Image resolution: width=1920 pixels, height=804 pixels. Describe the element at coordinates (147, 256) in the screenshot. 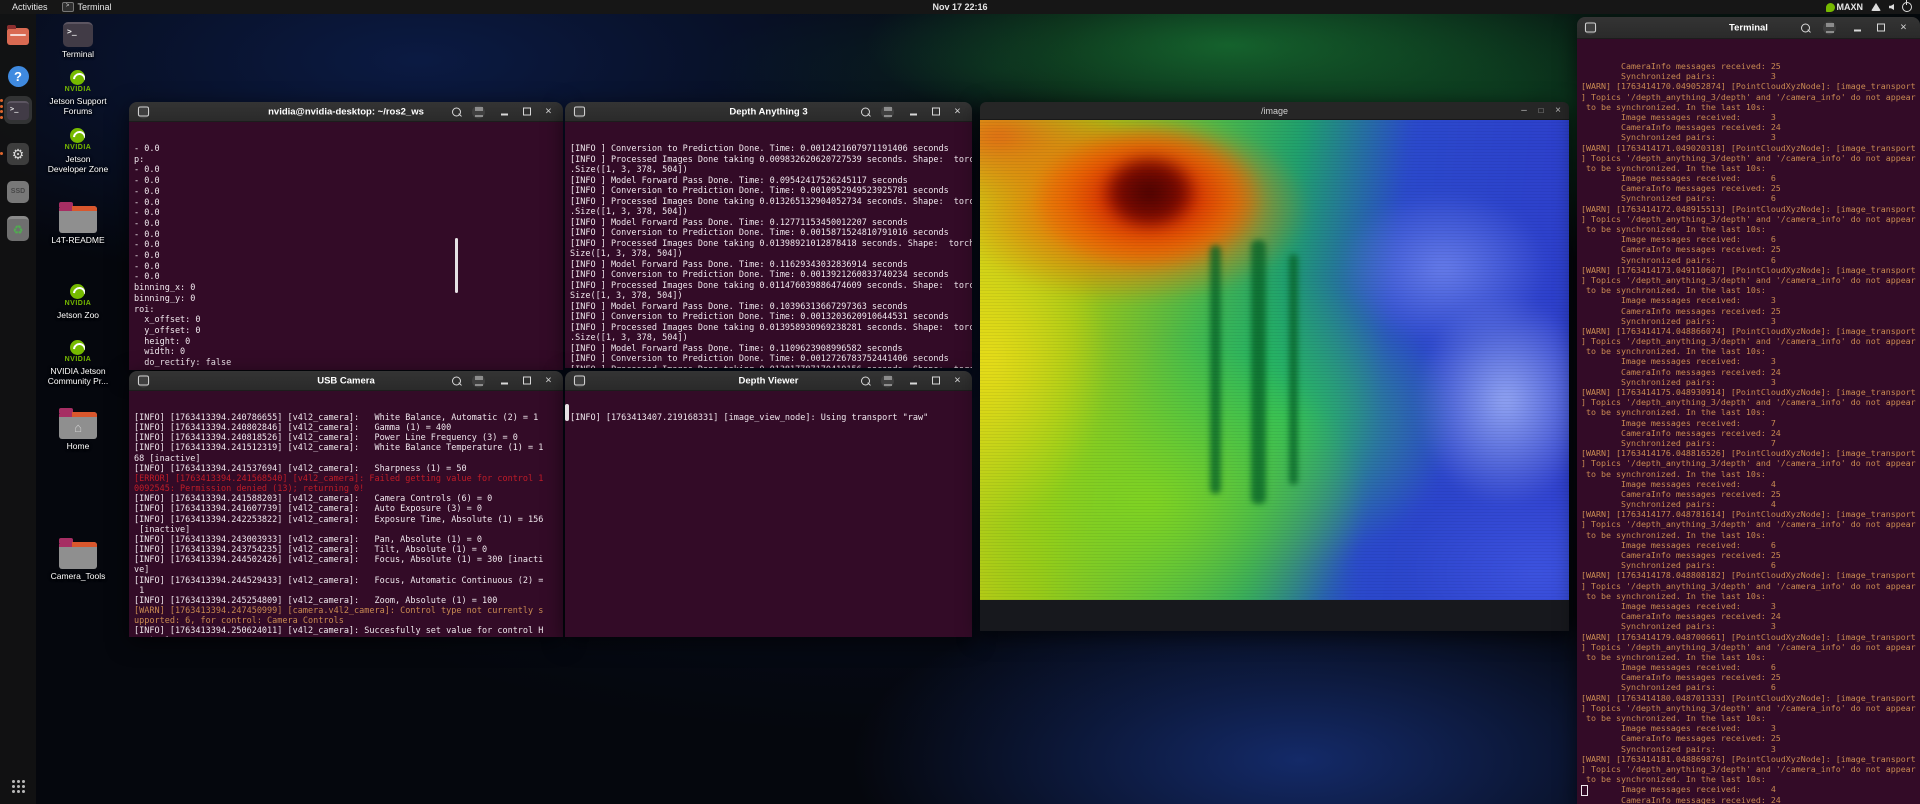

I see `terminal-line: - 0.0` at that location.